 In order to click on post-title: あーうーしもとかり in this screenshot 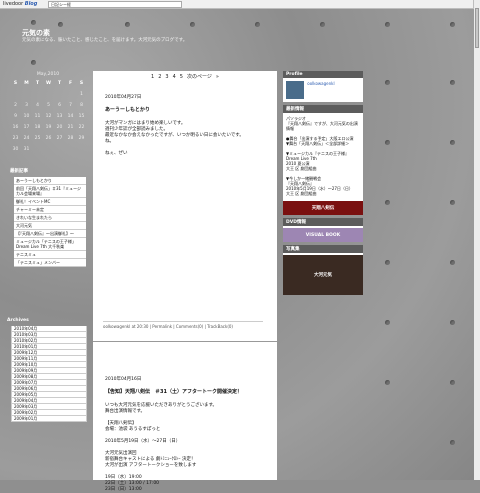, I will do `click(185, 109)`.